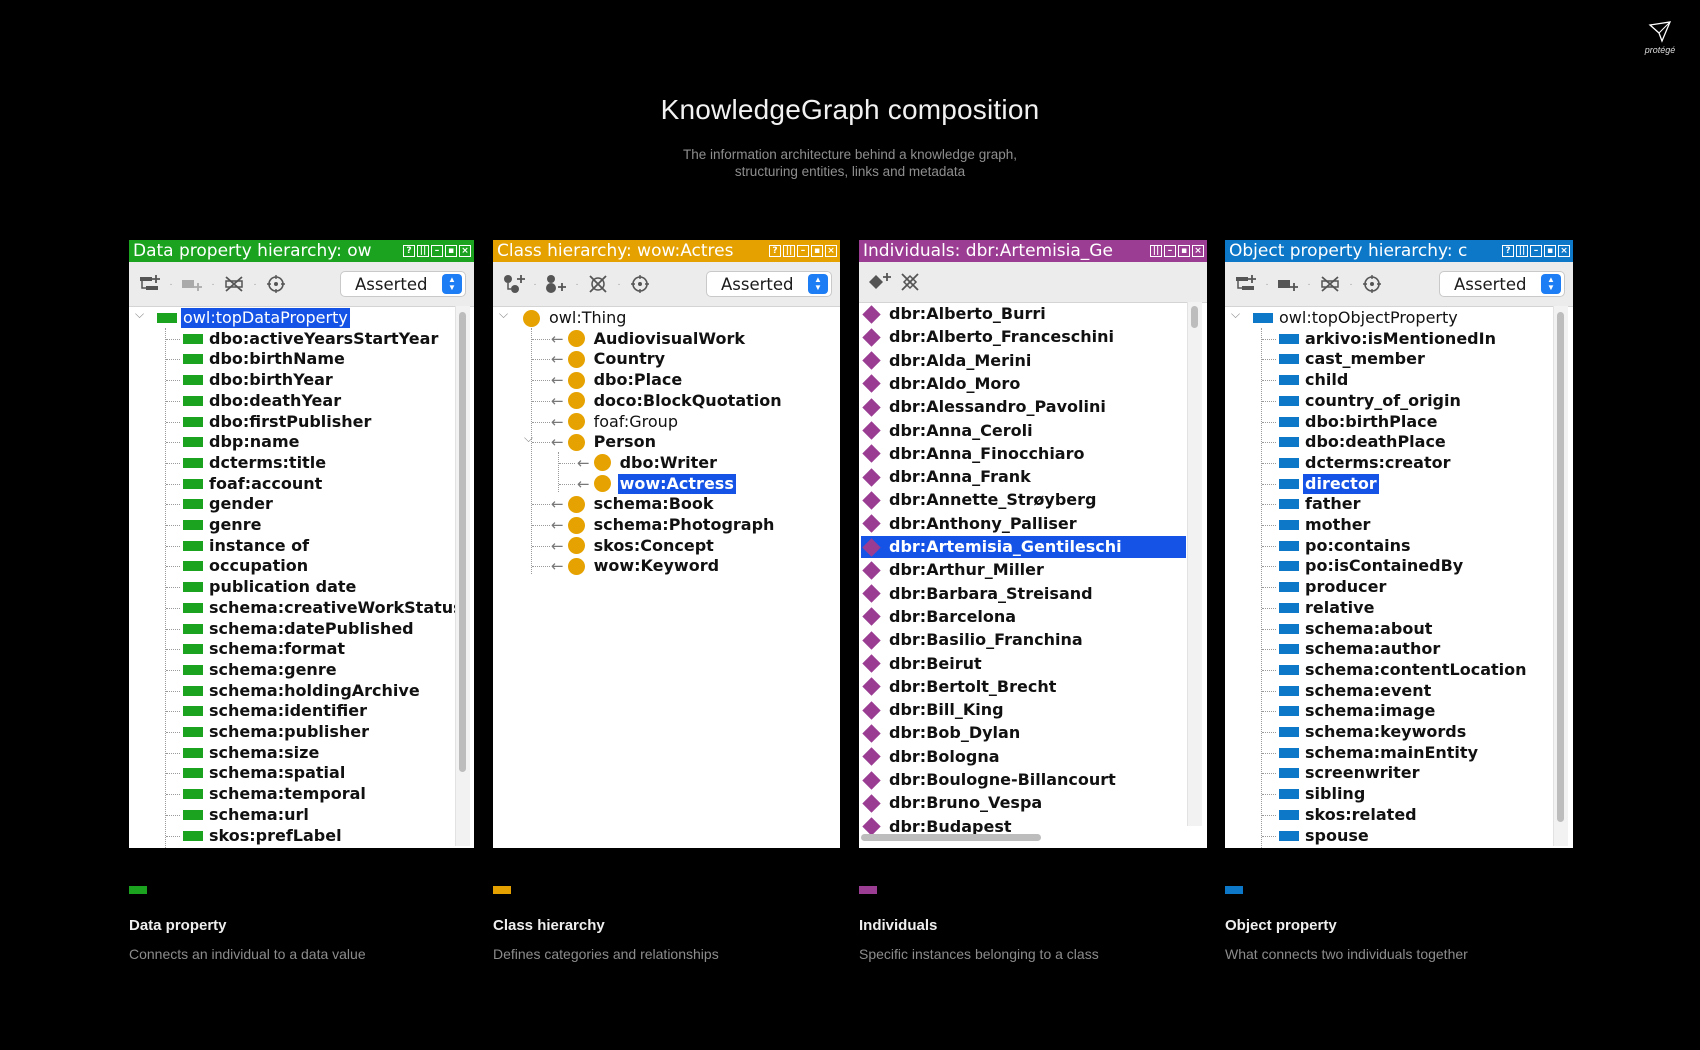  I want to click on tree-item: dcterms:creator, so click(1365, 463).